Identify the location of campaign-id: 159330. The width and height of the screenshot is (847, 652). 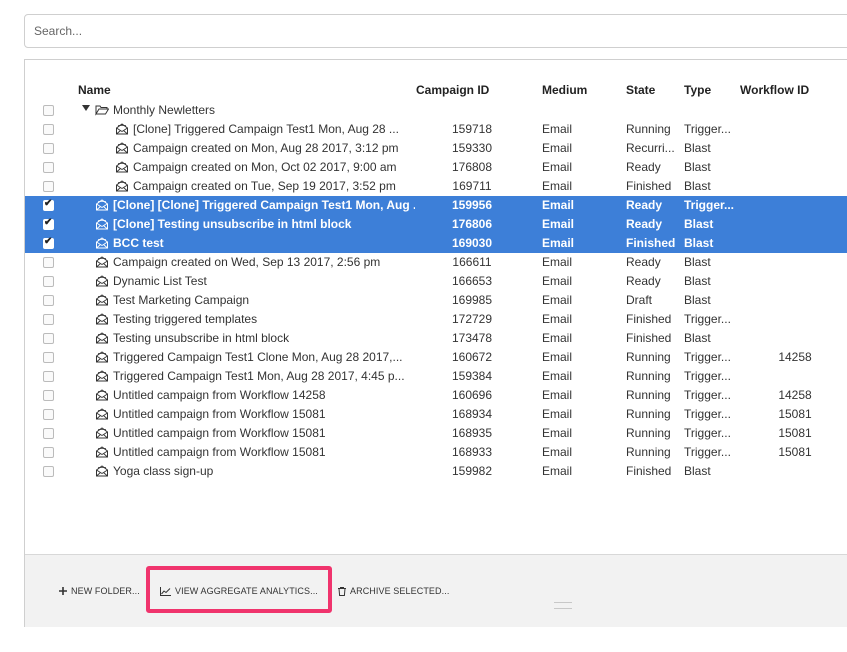
(472, 148).